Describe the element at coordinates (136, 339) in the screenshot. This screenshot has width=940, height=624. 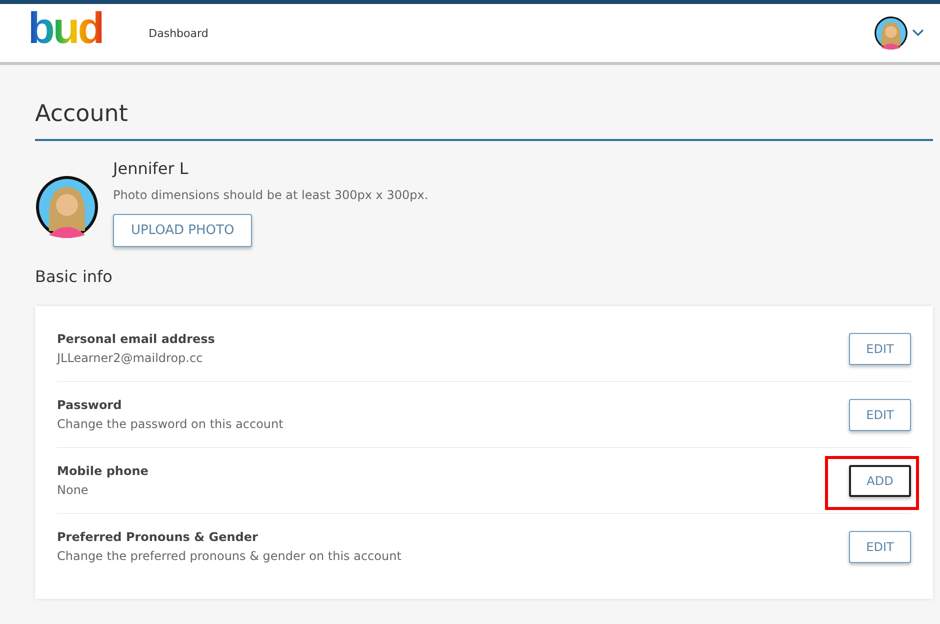
I see `field-label: Personal email address` at that location.